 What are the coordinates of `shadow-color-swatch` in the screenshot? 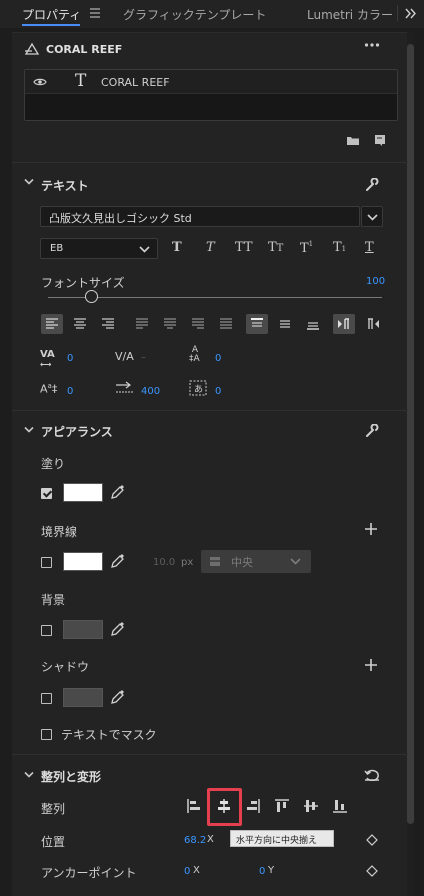 It's located at (83, 697).